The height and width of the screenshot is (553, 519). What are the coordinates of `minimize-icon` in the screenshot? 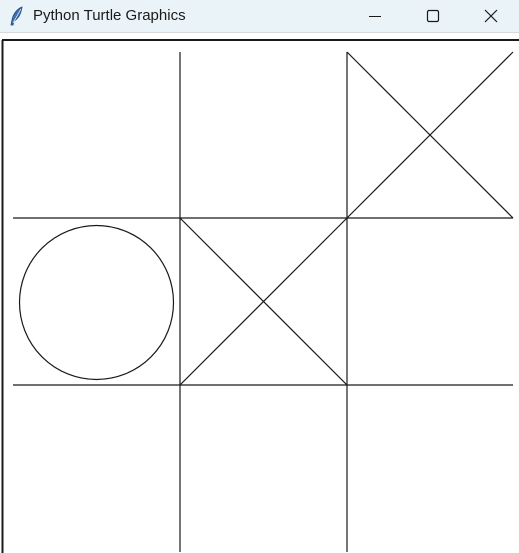 It's located at (375, 16).